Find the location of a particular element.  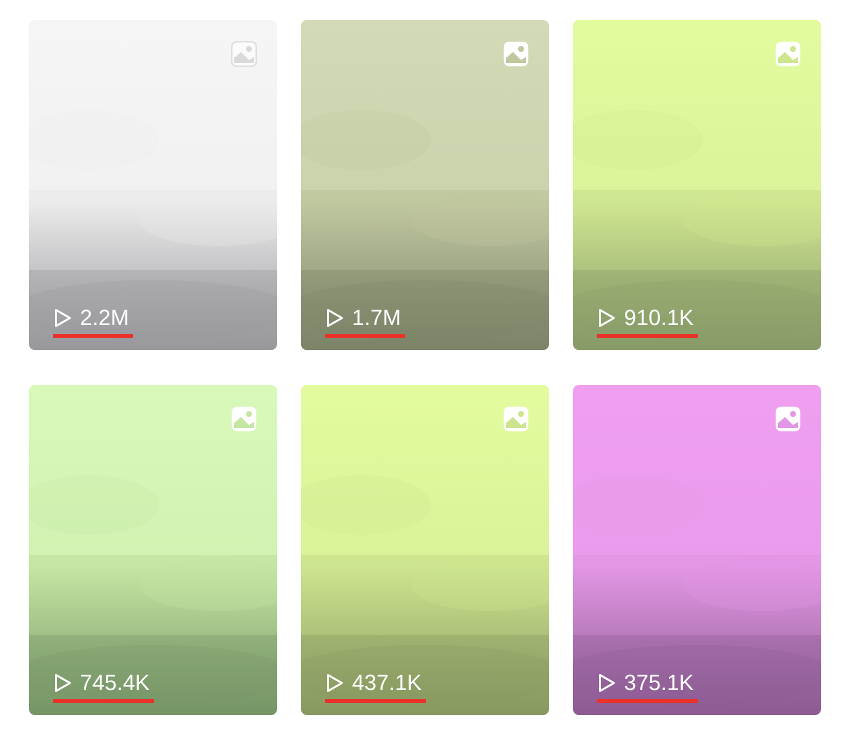

view-count: 375.1K is located at coordinates (659, 683).